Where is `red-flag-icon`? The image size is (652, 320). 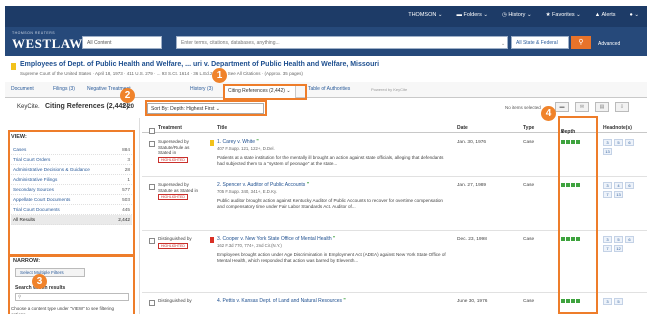
red-flag-icon is located at coordinates (212, 240).